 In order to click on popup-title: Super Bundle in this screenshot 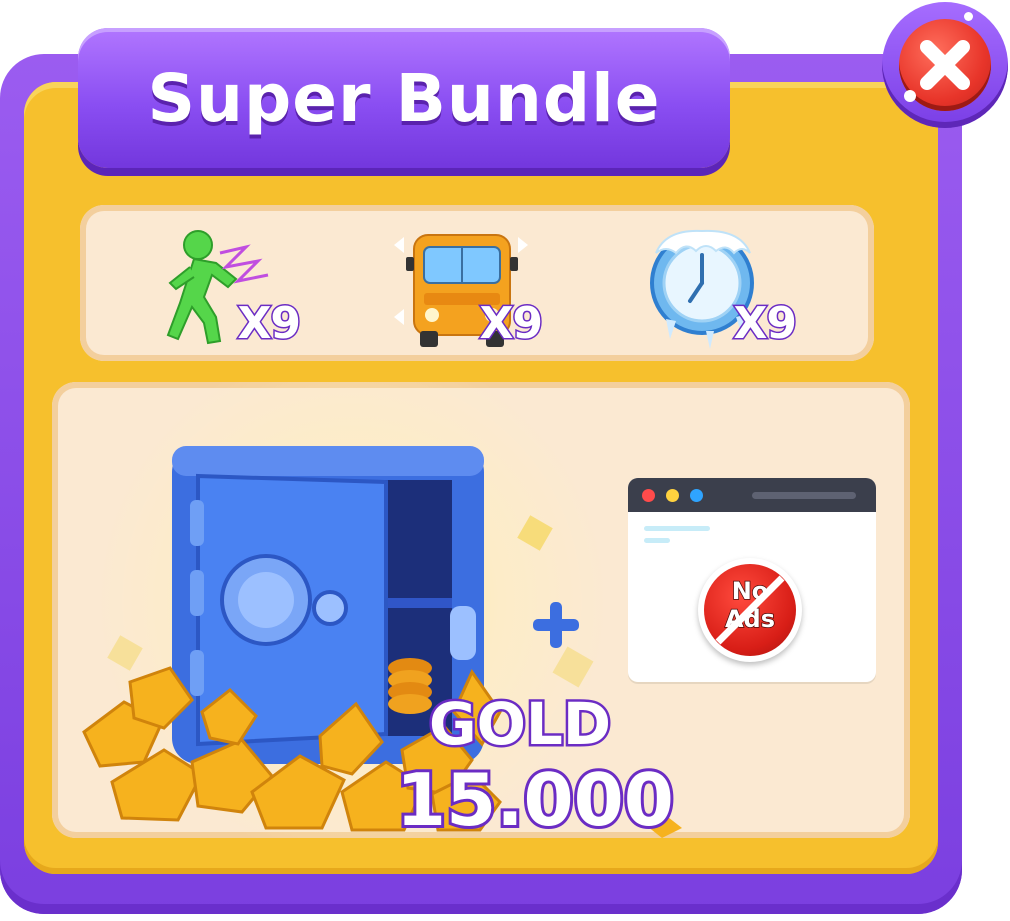, I will do `click(404, 98)`.